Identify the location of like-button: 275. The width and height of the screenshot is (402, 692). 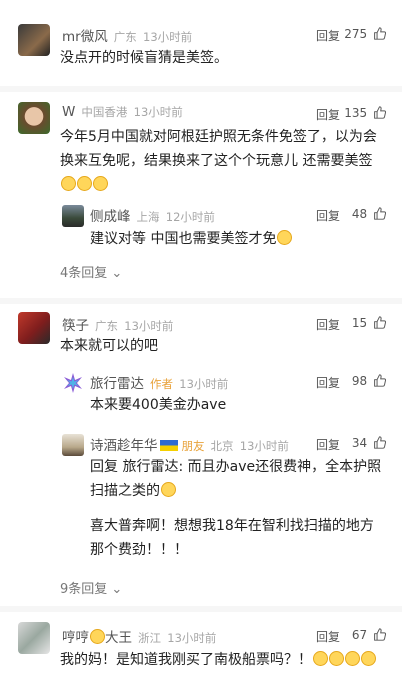
(365, 34).